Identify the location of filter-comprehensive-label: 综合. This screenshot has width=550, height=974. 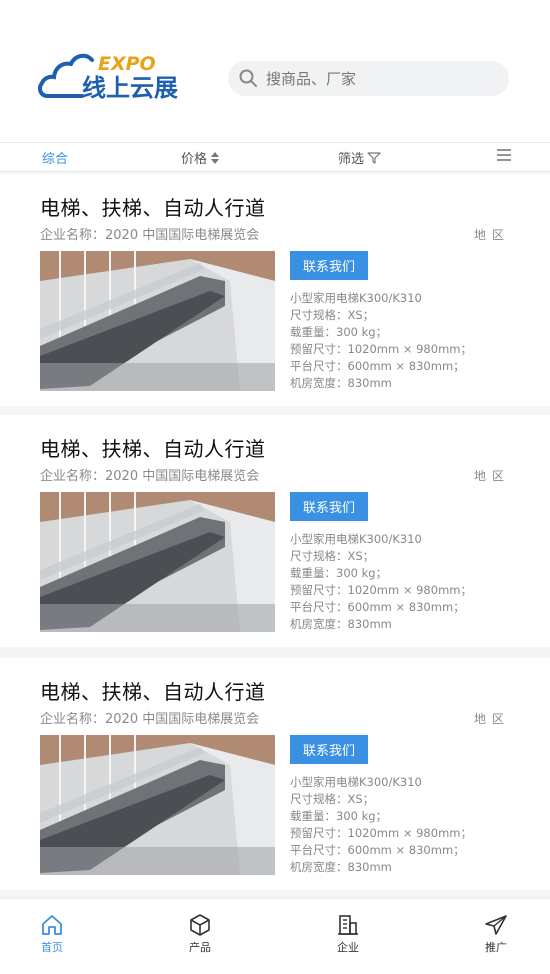
(55, 159).